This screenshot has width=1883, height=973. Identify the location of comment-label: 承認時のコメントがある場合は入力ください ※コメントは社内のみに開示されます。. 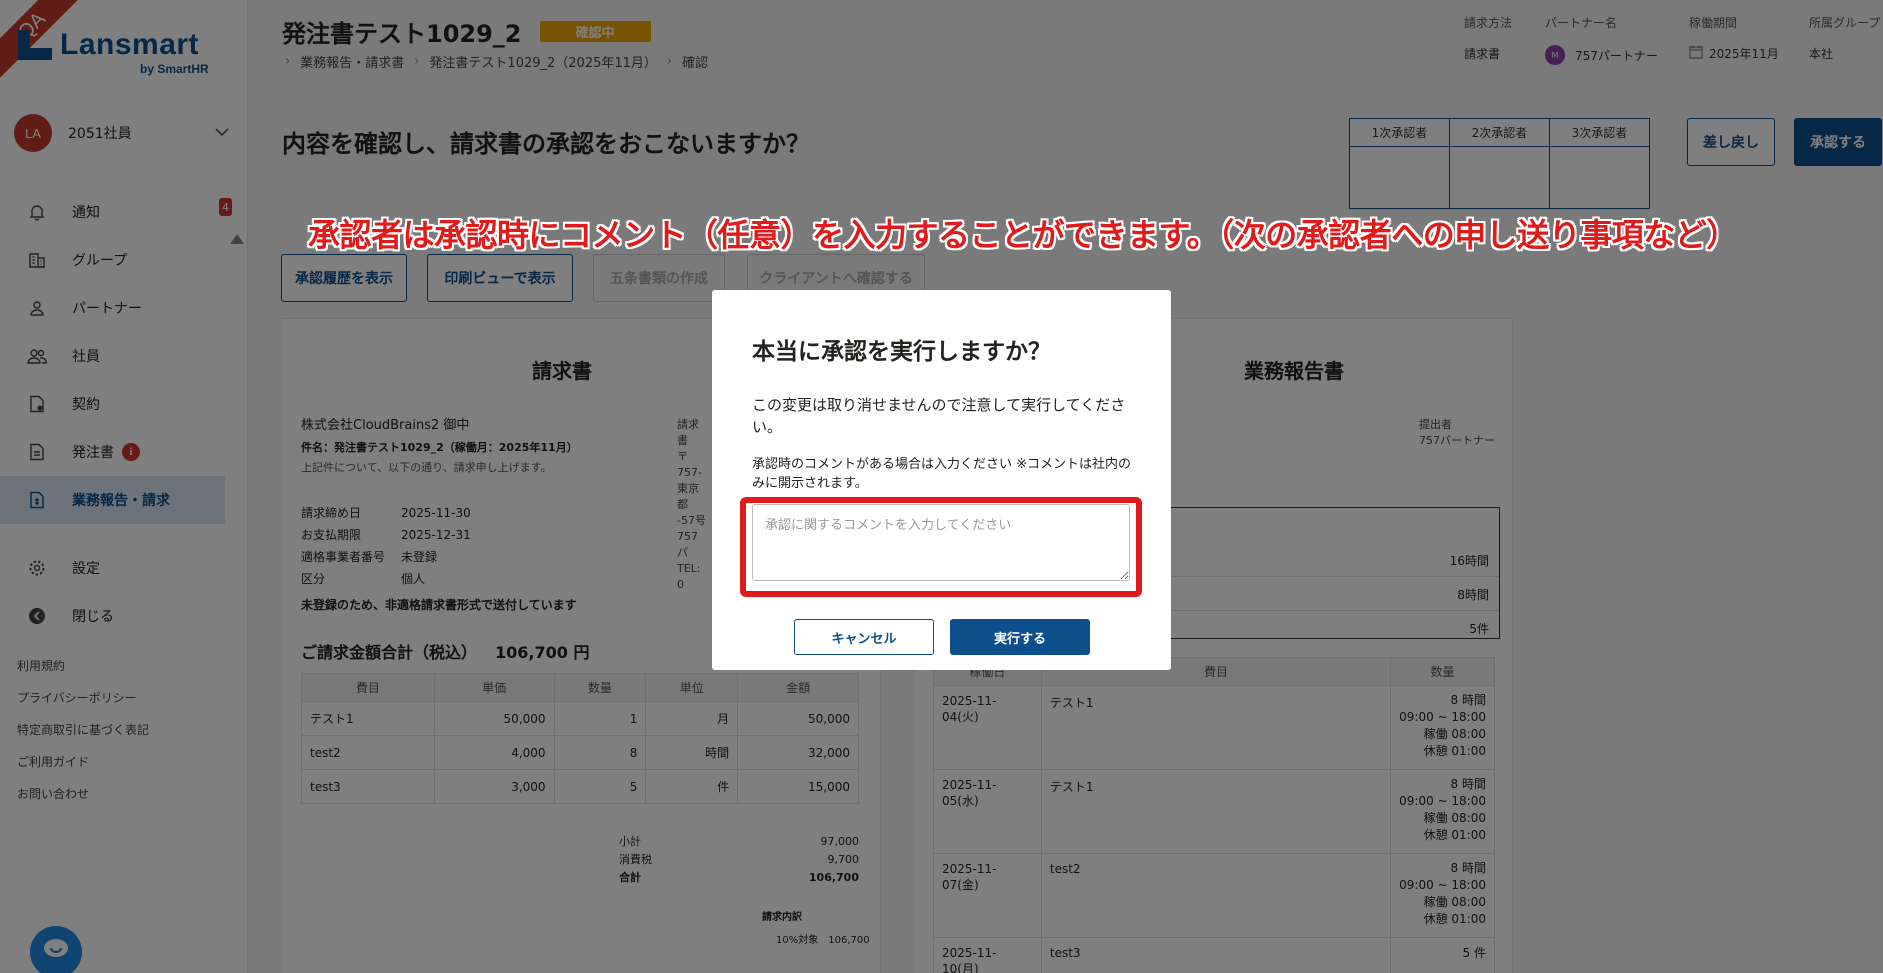
(942, 474).